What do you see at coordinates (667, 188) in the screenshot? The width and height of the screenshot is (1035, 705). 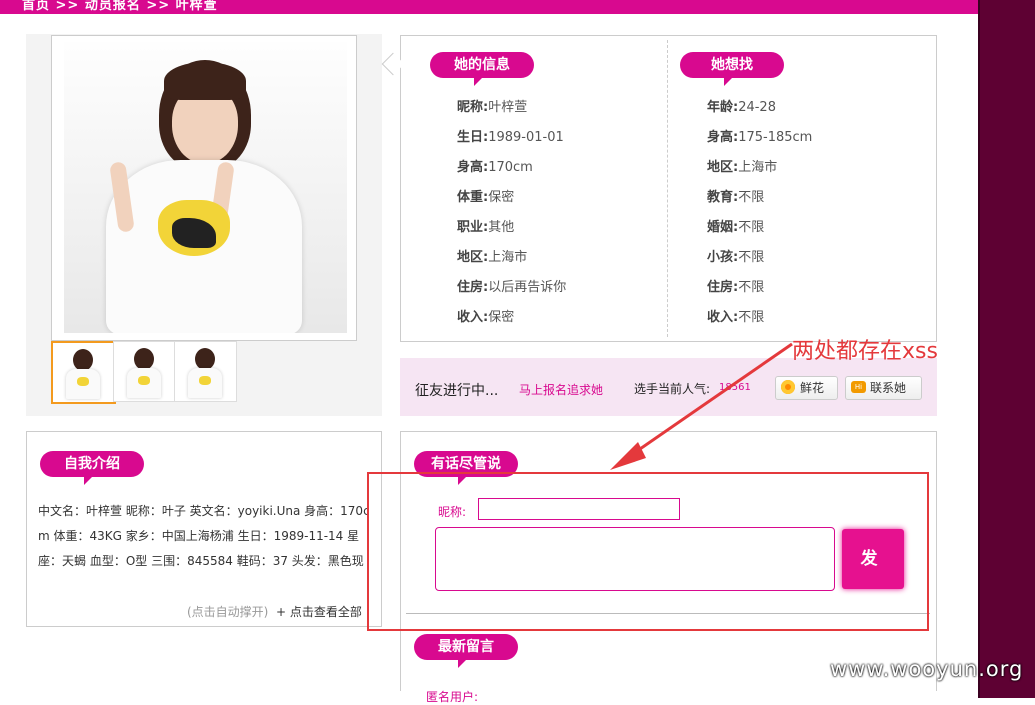 I see `info-divider` at bounding box center [667, 188].